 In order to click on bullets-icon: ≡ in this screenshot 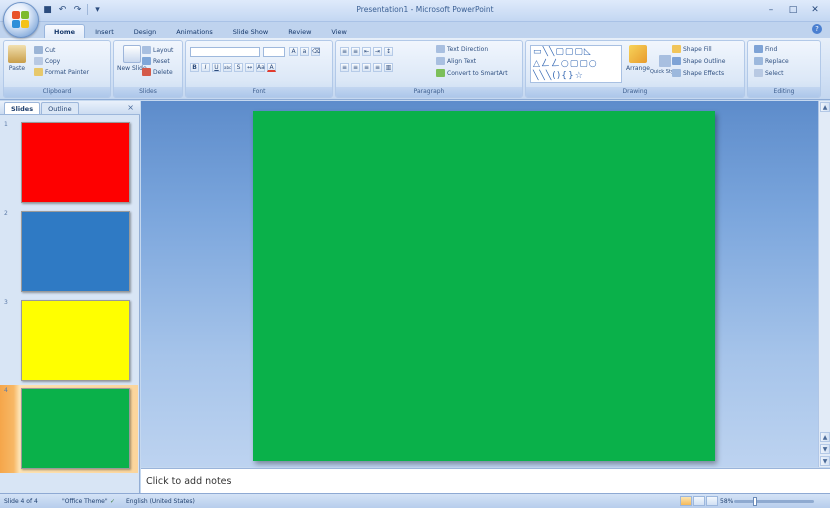, I will do `click(344, 51)`.